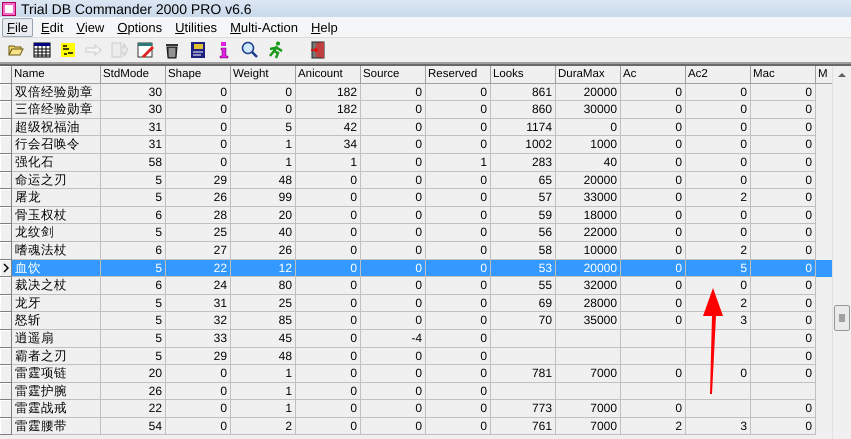 This screenshot has height=439, width=851. What do you see at coordinates (56, 93) in the screenshot?
I see `table-cell: 双倍经验勋章` at bounding box center [56, 93].